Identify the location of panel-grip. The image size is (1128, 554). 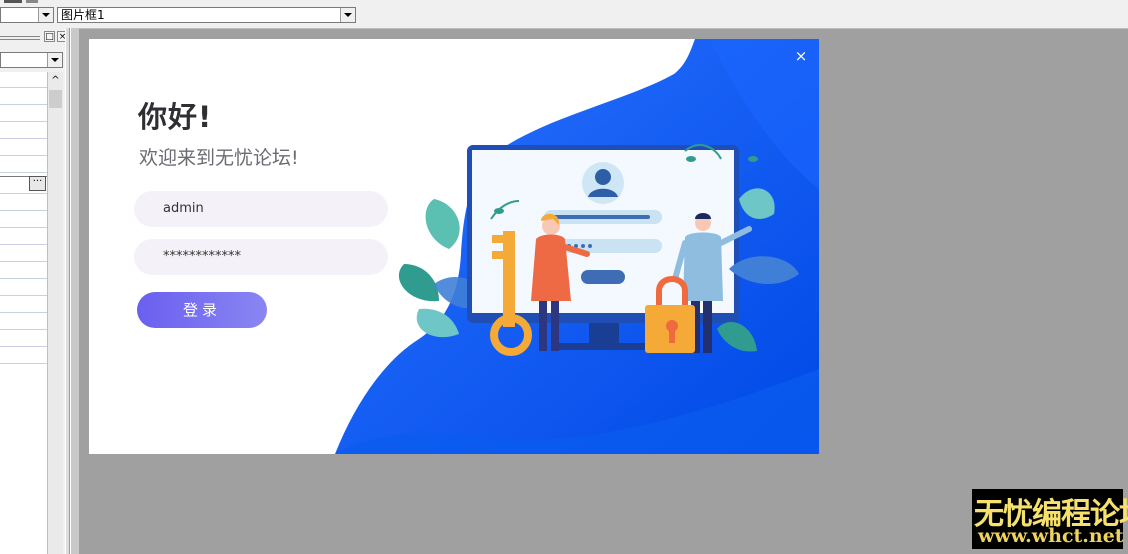
(20, 38).